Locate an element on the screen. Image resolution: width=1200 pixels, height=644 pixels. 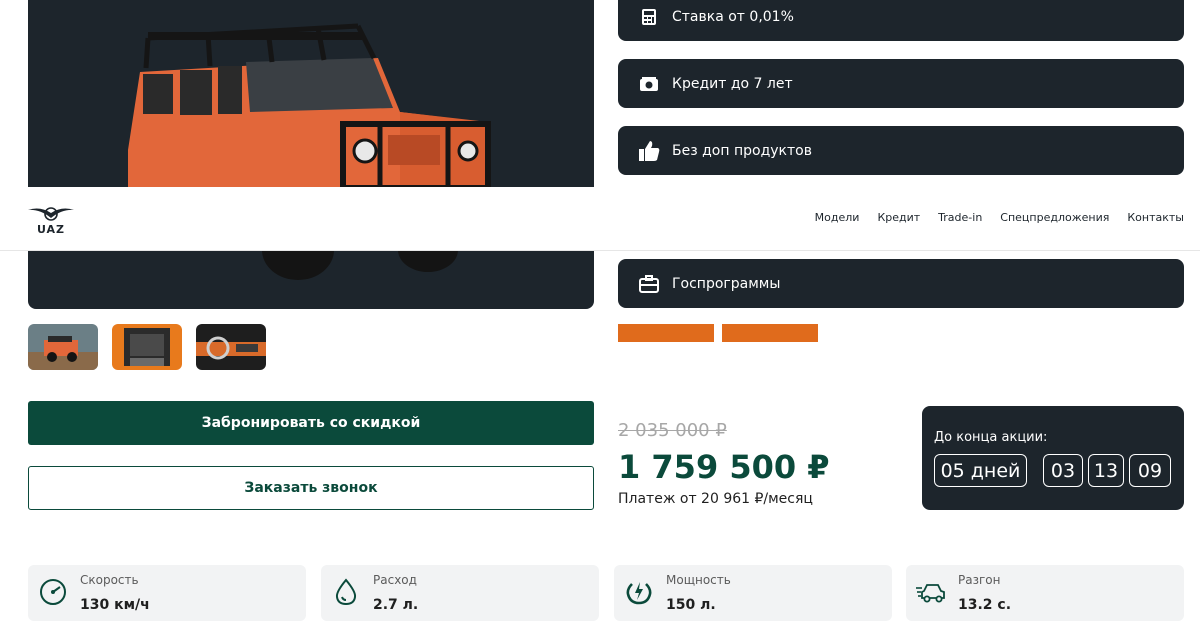
feature-label: Кредит до 7 лет is located at coordinates (732, 83).